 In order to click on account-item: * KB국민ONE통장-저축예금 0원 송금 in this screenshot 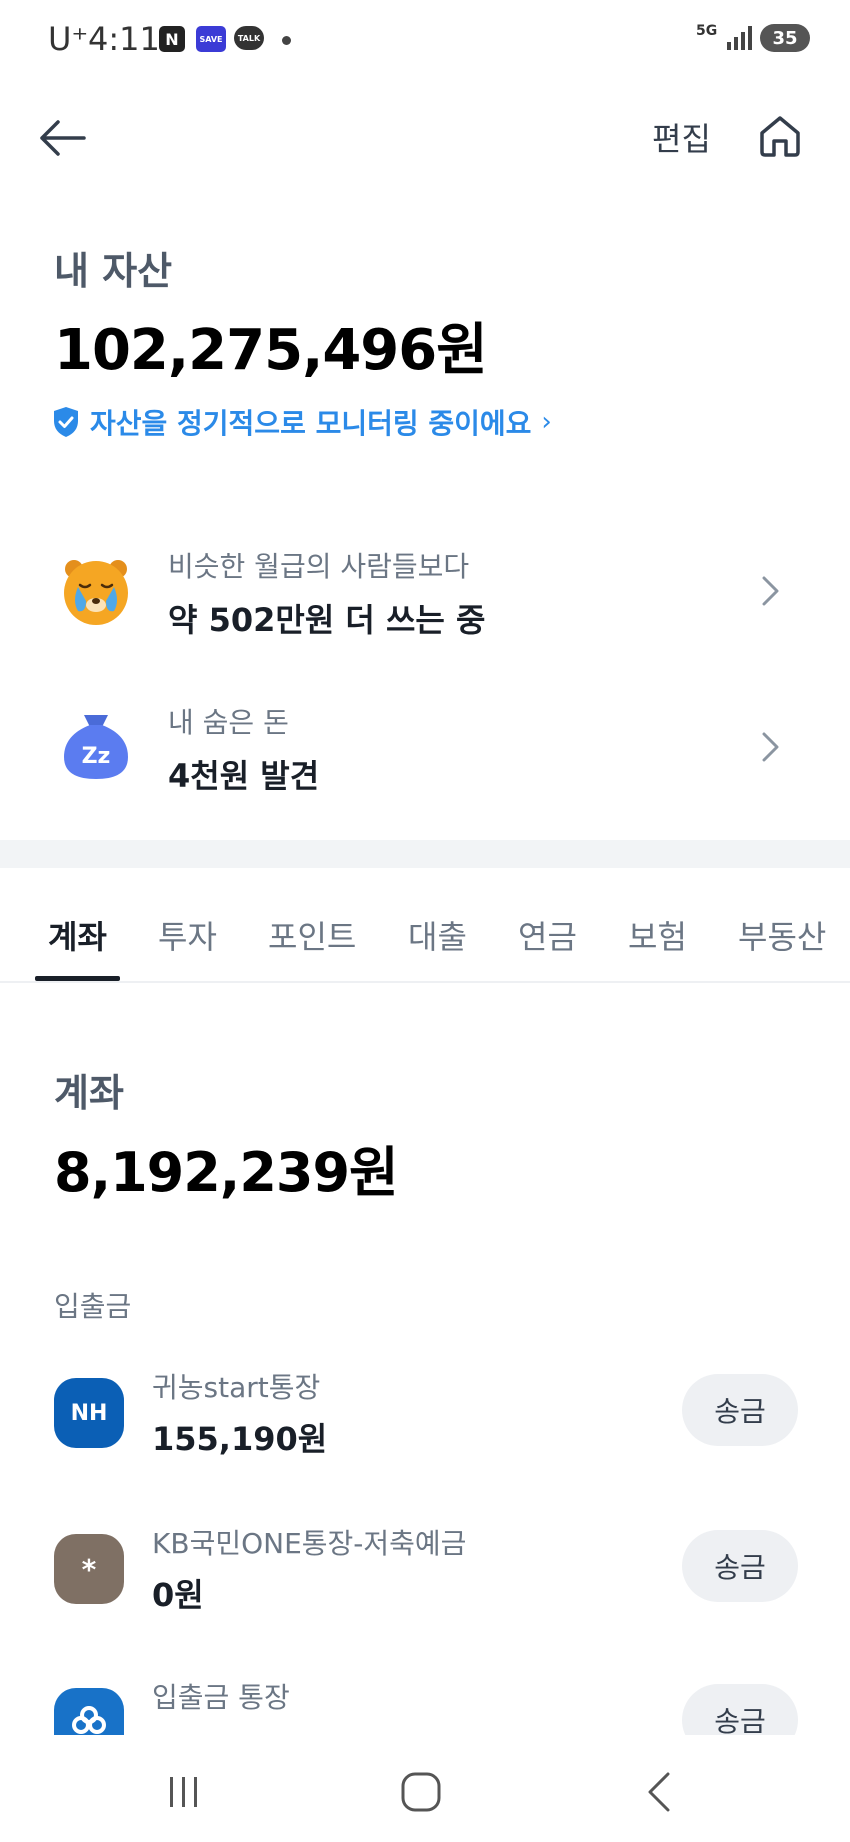, I will do `click(425, 1573)`.